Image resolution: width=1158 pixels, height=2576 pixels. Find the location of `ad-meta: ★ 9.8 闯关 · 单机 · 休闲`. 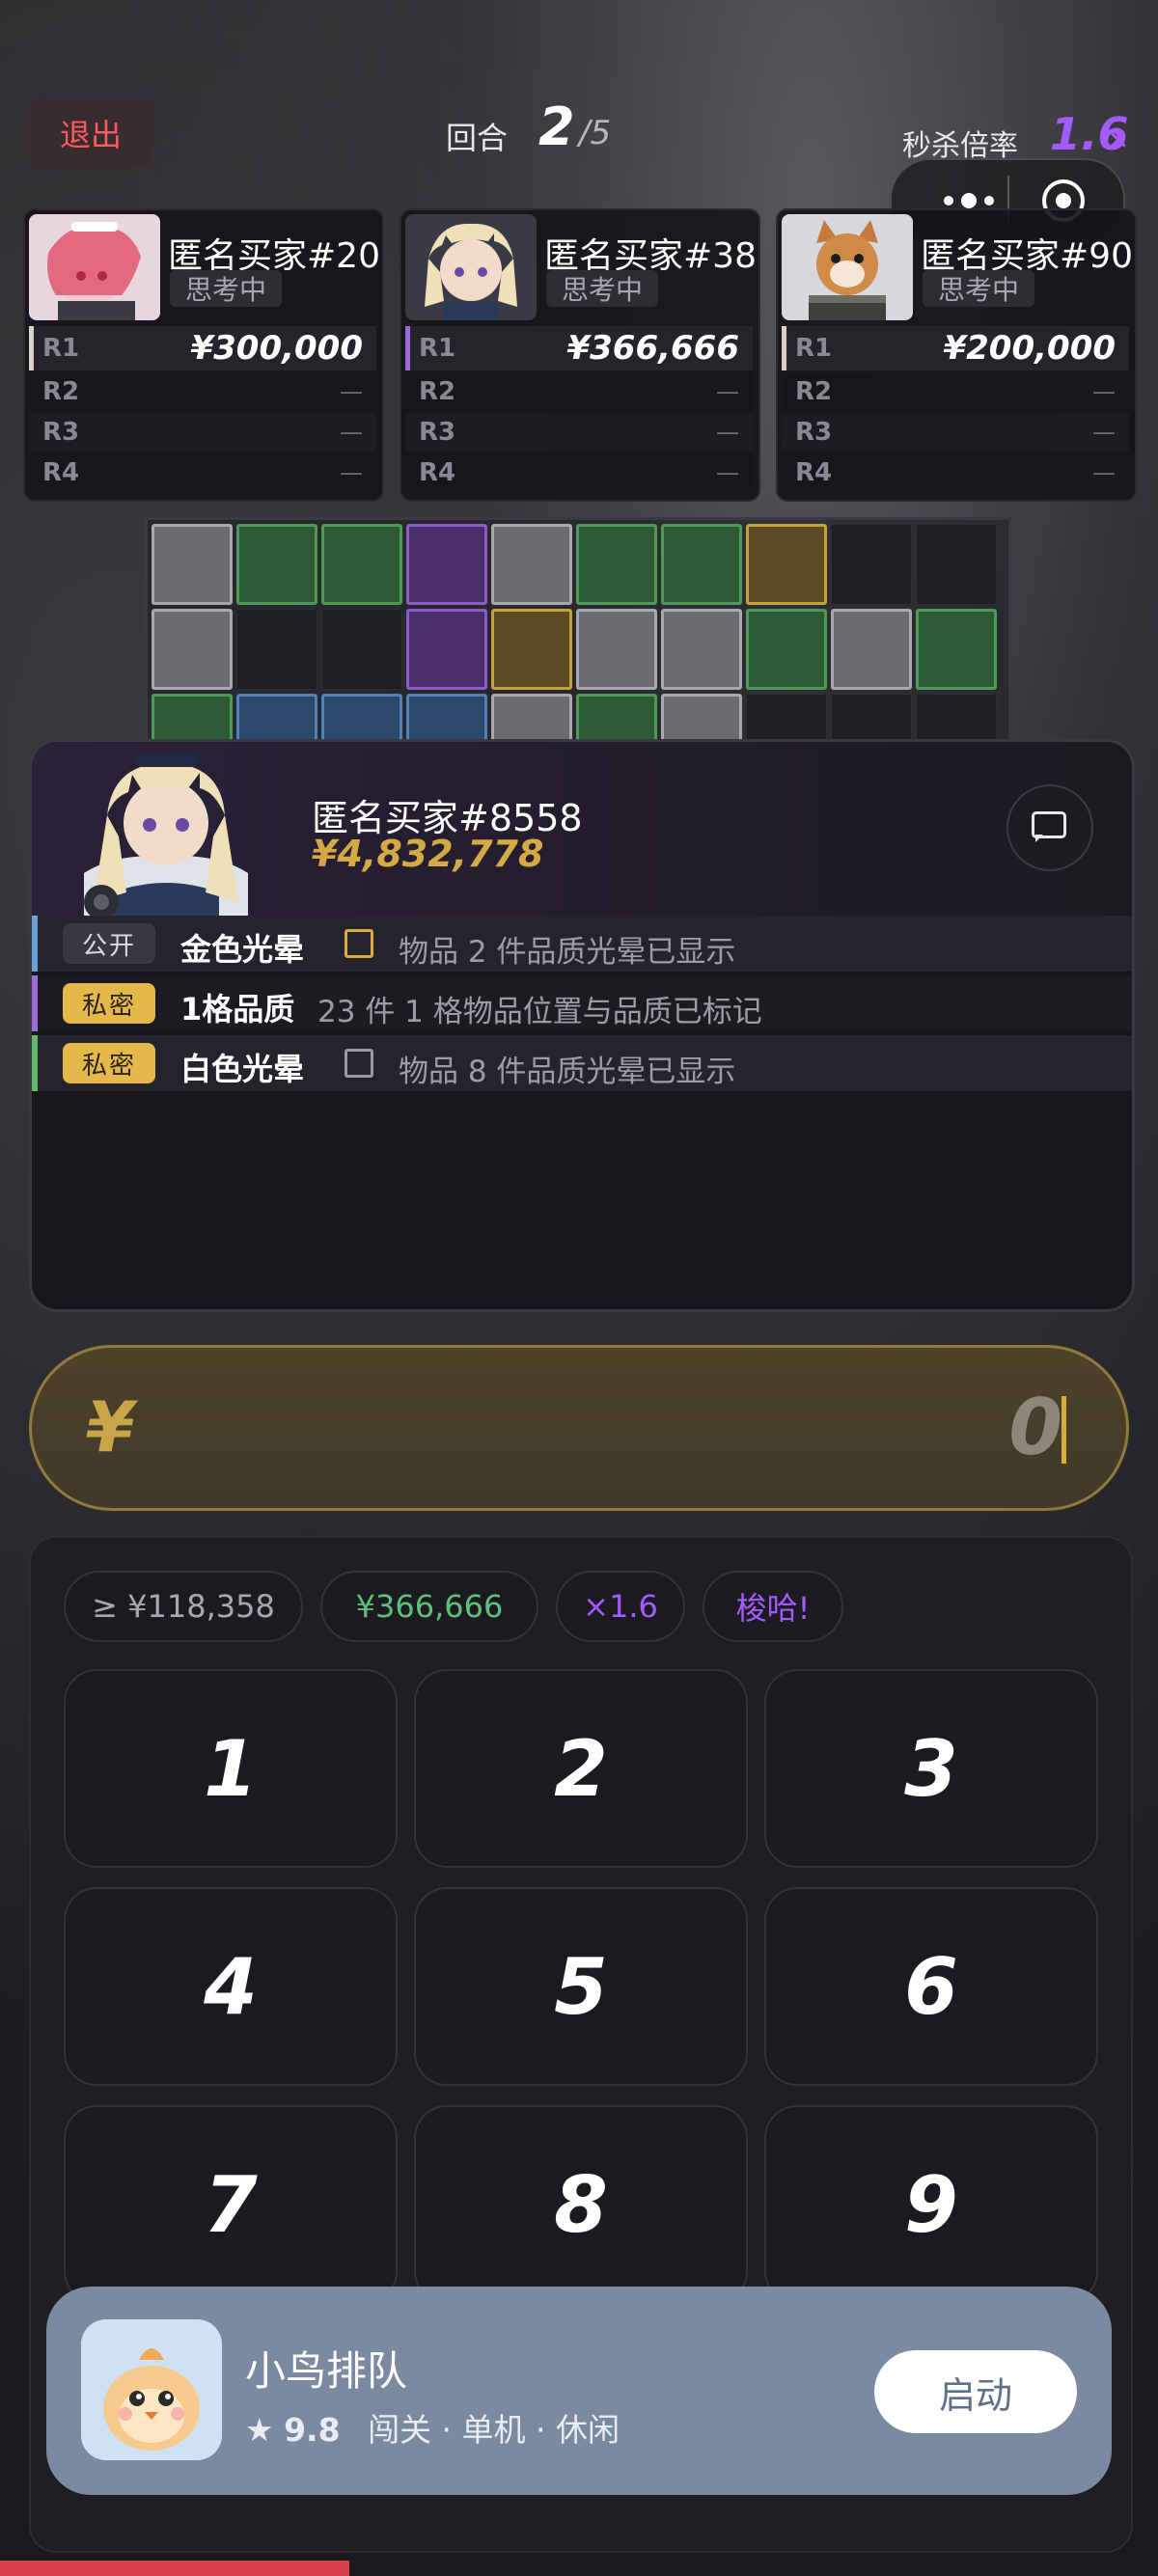

ad-meta: ★ 9.8 闯关 · 单机 · 休闲 is located at coordinates (432, 2427).